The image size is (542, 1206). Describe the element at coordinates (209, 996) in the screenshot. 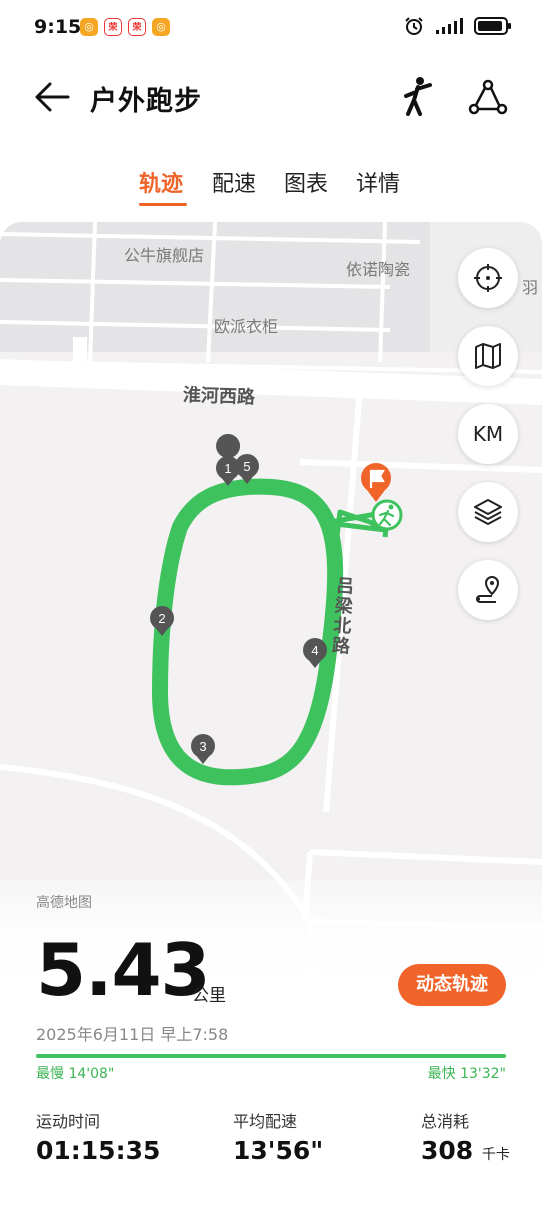

I see `distance-unit: 公里` at that location.